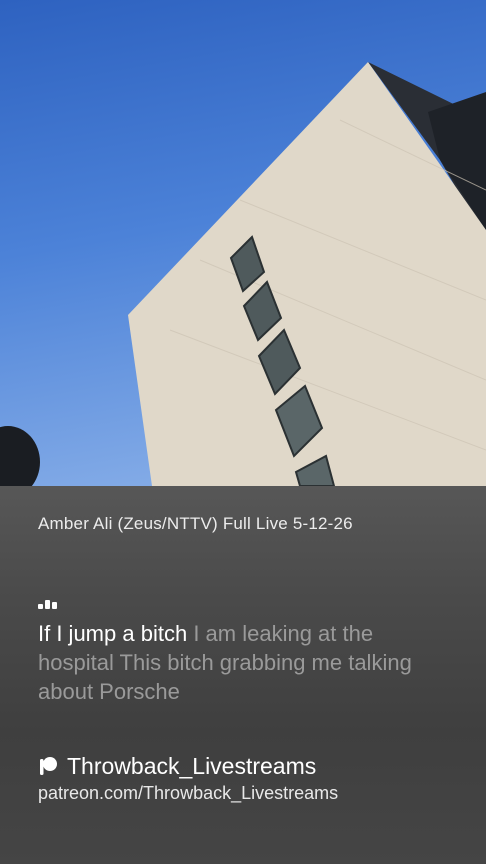 This screenshot has height=864, width=486. Describe the element at coordinates (188, 793) in the screenshot. I see `credit-url-link: patreon.com/Throwback_Livestreams` at that location.